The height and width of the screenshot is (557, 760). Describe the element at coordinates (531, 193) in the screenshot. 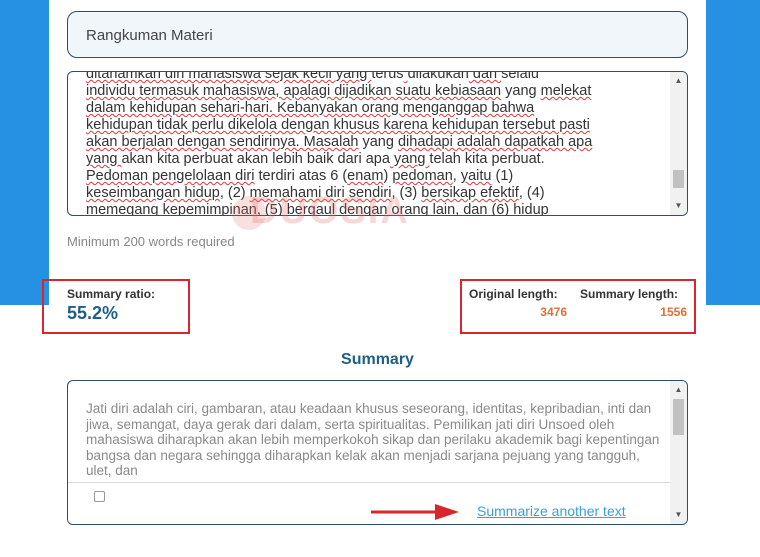

I see `text-segment: , (4)` at that location.